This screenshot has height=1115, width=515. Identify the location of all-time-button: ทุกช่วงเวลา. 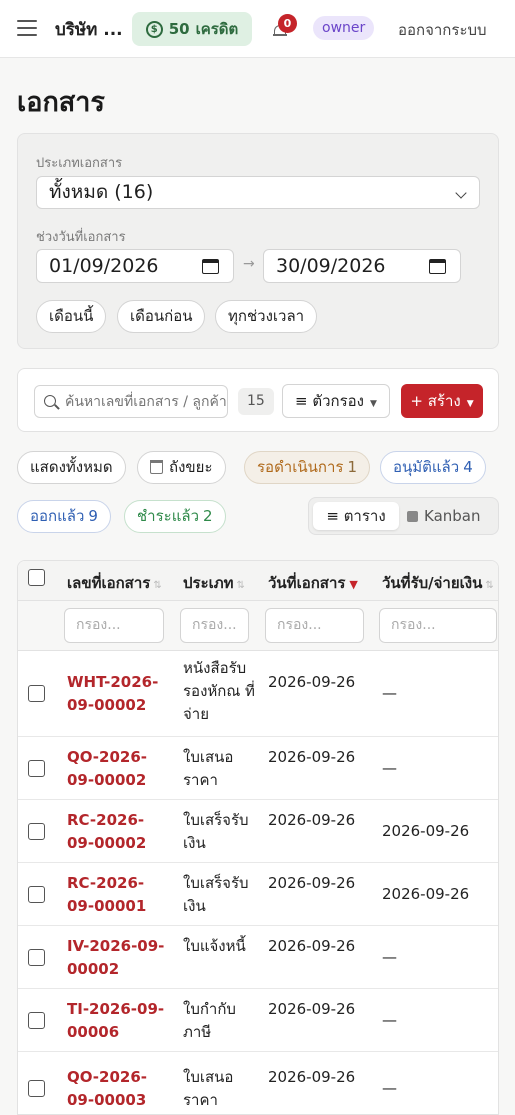
(266, 316).